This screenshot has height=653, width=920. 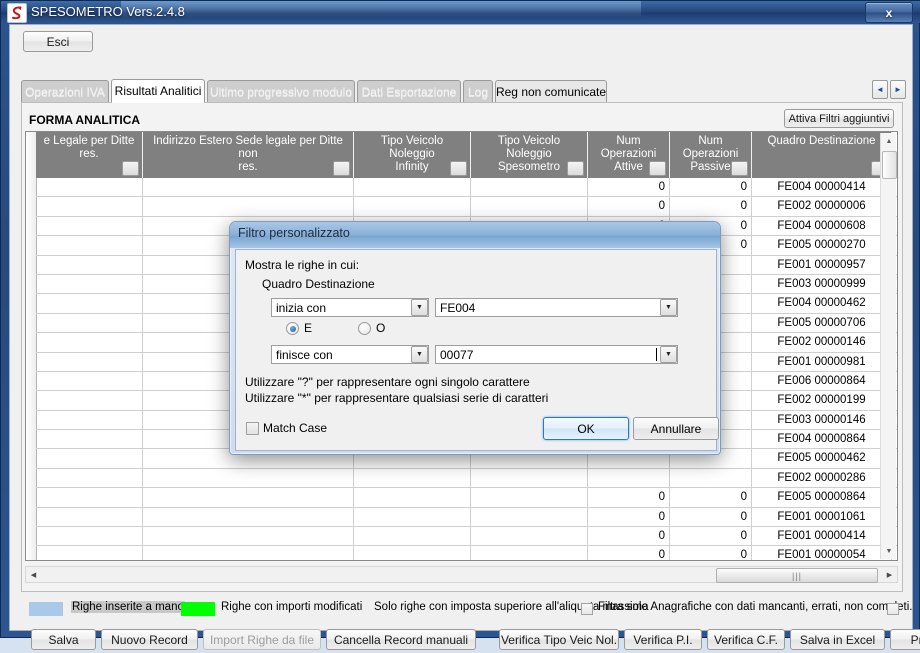 What do you see at coordinates (587, 609) in the screenshot?
I see `imposta-filter-checkbox` at bounding box center [587, 609].